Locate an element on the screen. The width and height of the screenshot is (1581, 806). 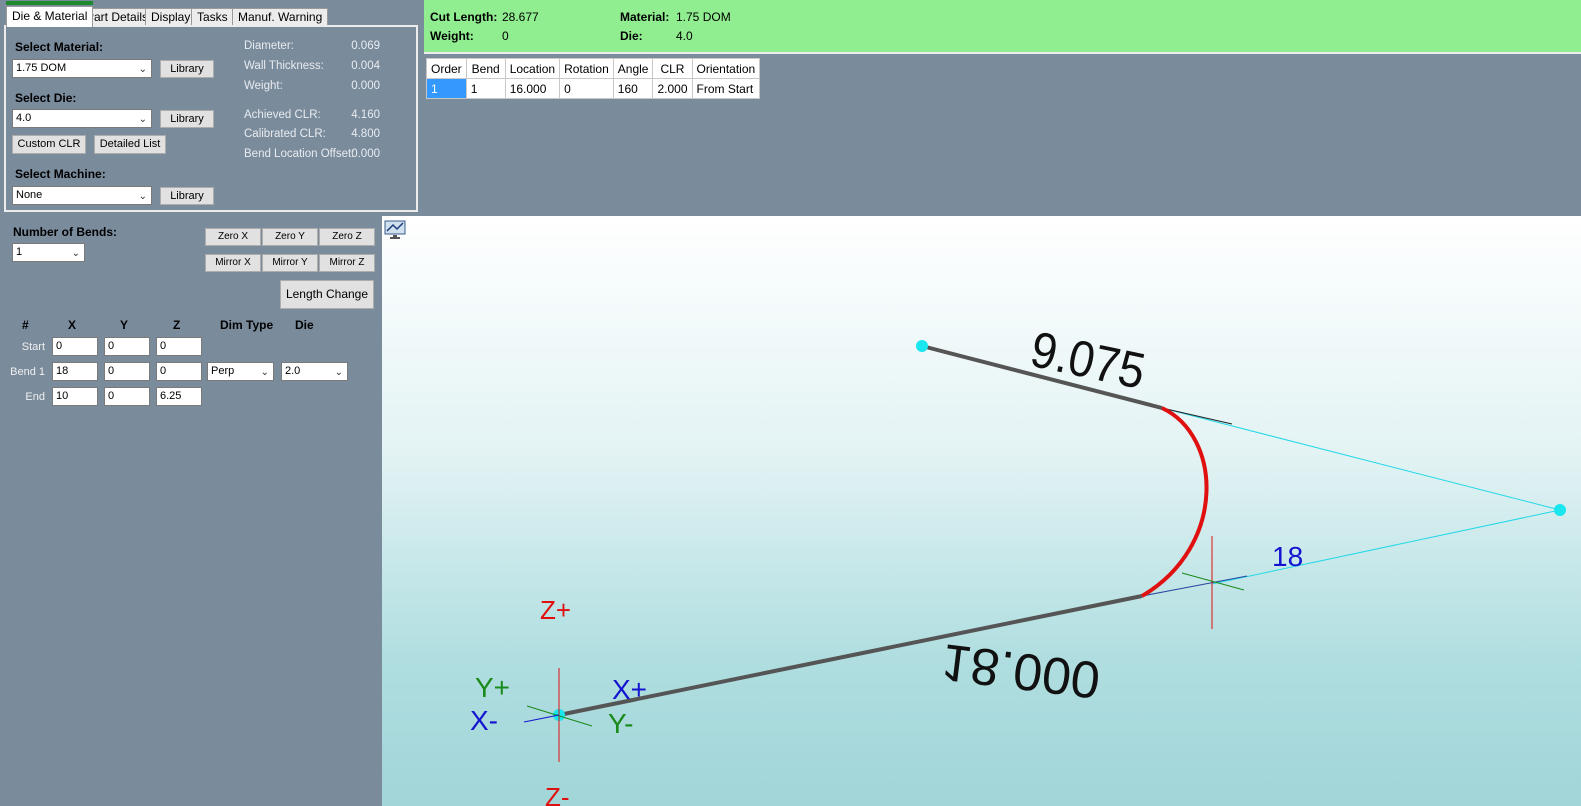
bend-intersection-point is located at coordinates (1560, 510).